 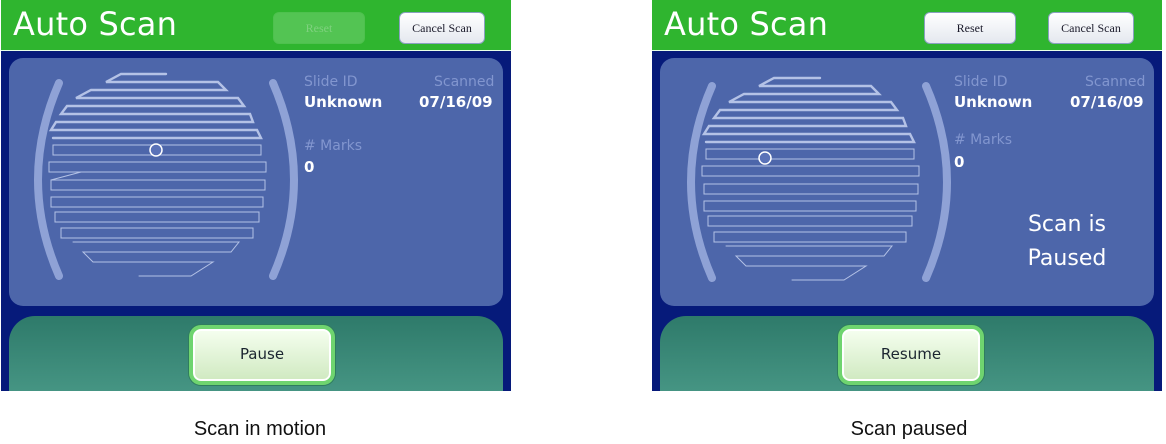 I want to click on bracket-left-icon, so click(x=701, y=182).